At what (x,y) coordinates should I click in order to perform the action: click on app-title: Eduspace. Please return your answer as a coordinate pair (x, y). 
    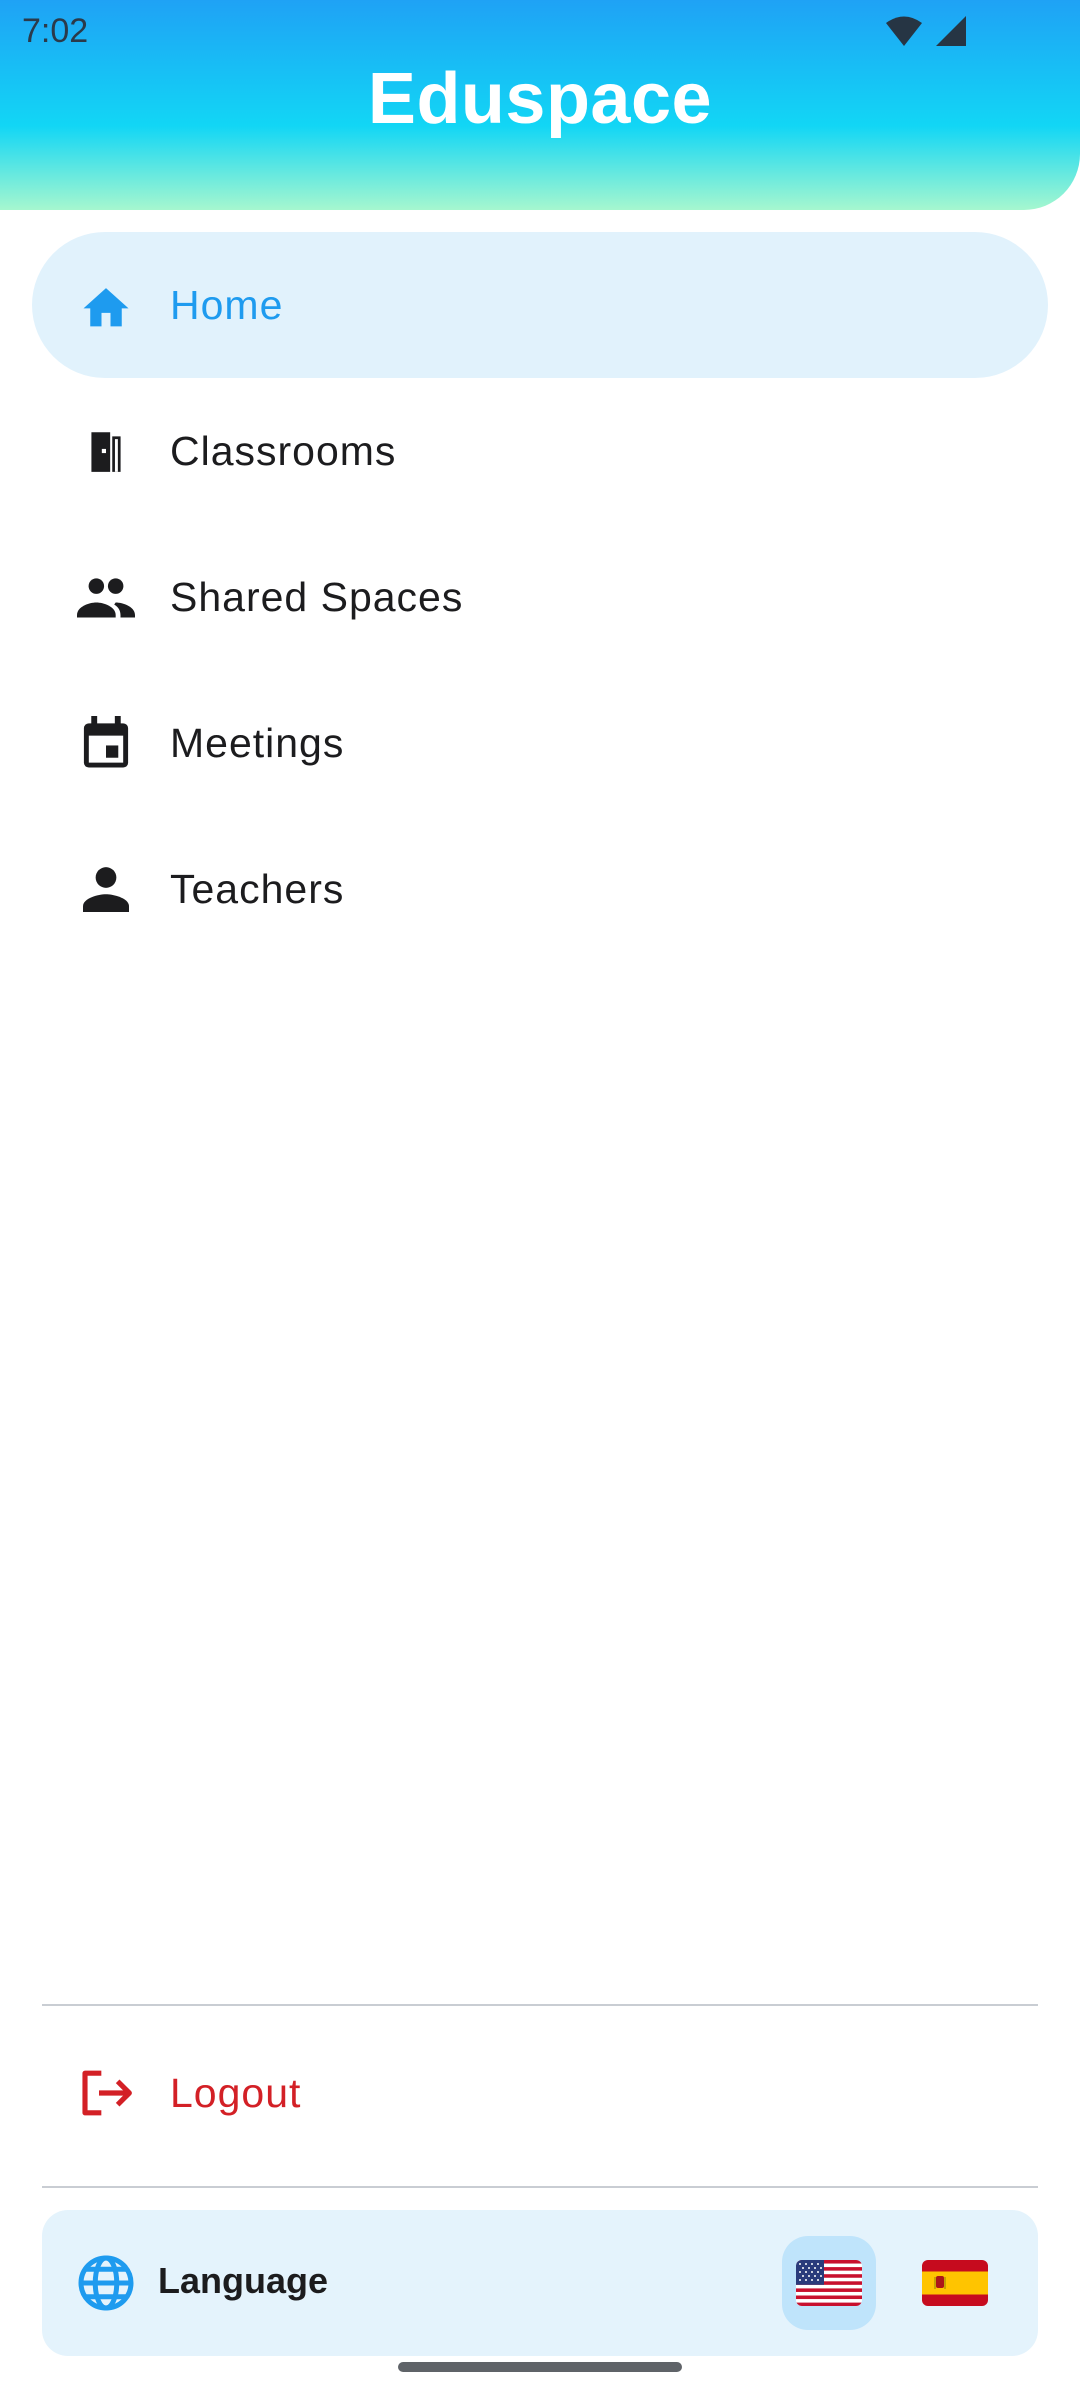
    Looking at the image, I should click on (540, 99).